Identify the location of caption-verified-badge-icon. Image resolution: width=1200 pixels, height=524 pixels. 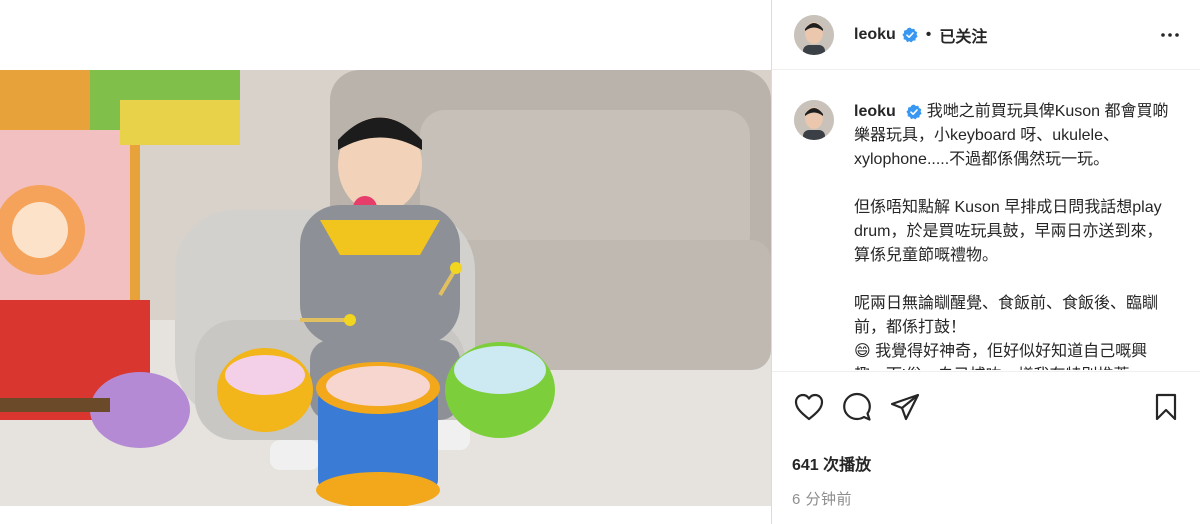
(914, 112).